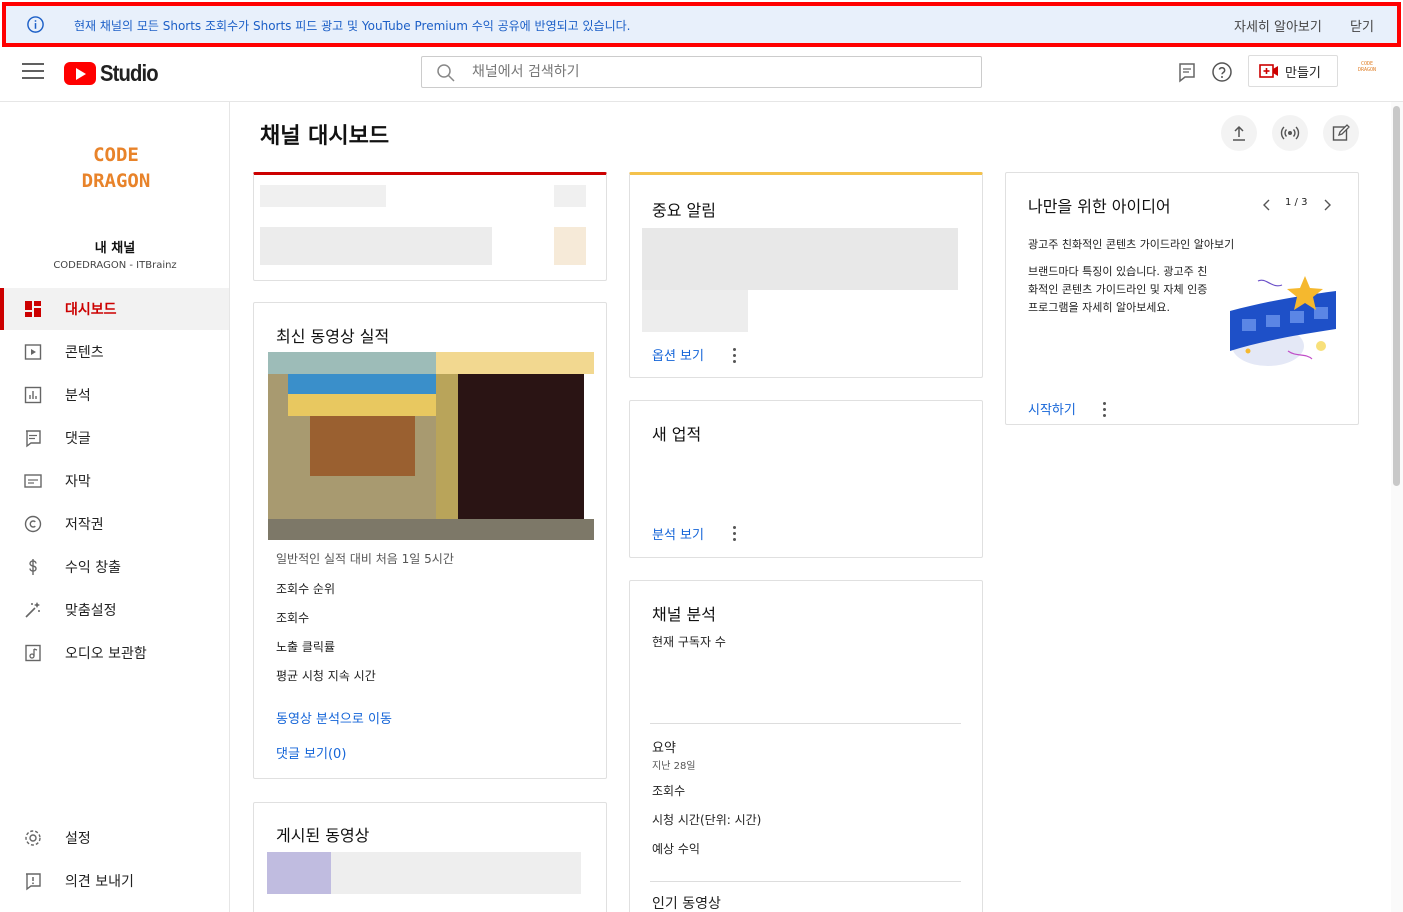 Image resolution: width=1403 pixels, height=912 pixels. I want to click on channel-summary-card, so click(430, 226).